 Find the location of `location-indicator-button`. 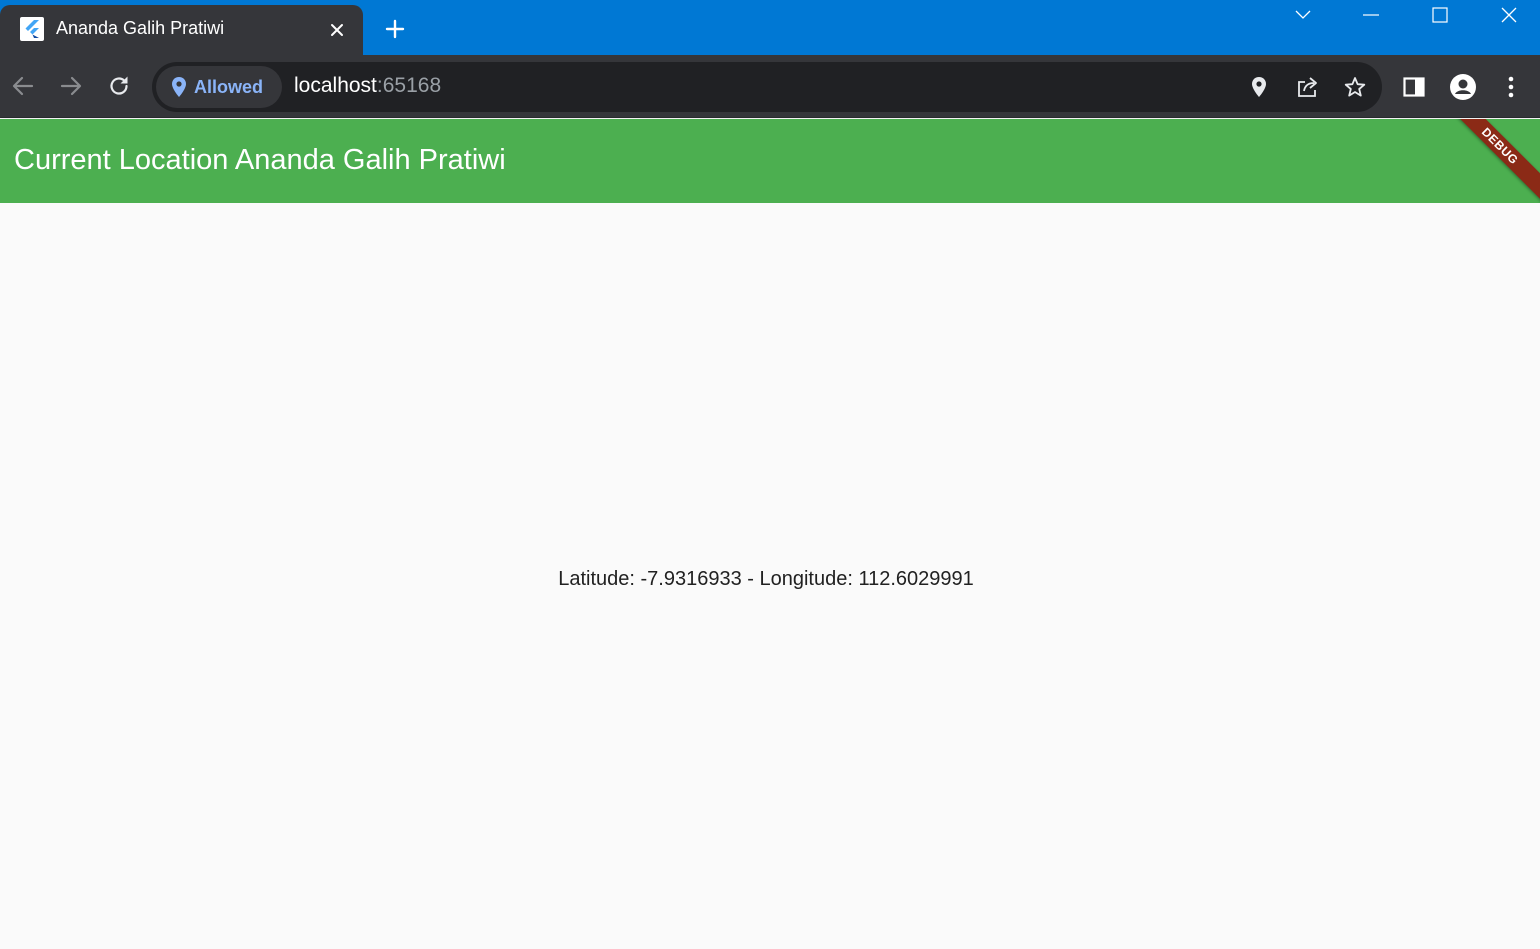

location-indicator-button is located at coordinates (1259, 87).